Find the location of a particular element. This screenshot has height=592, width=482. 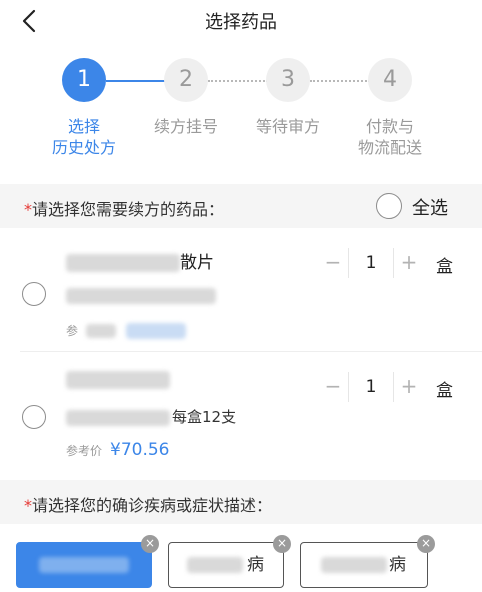

diagnosis-prompt: *请选择您的确诊疾病或症状描述： is located at coordinates (148, 504).